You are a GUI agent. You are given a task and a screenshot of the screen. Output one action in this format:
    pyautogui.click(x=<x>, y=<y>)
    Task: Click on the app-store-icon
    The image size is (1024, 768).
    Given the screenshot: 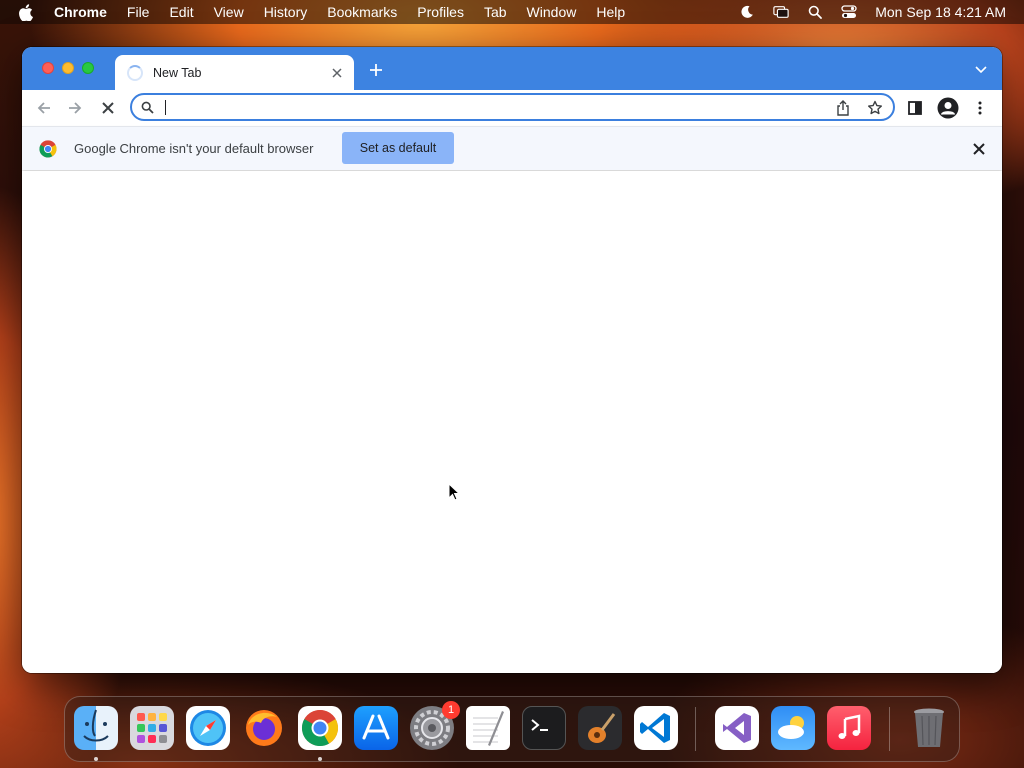 What is the action you would take?
    pyautogui.click(x=376, y=728)
    